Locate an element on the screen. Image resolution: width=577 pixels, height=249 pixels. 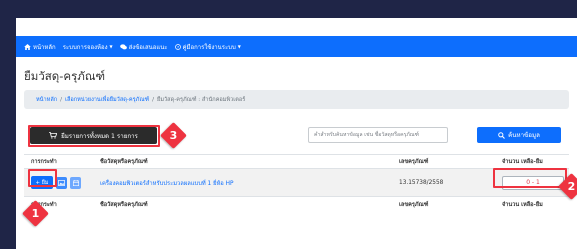
nav-booking: ระบบการจองห้อง ▼ is located at coordinates (88, 47).